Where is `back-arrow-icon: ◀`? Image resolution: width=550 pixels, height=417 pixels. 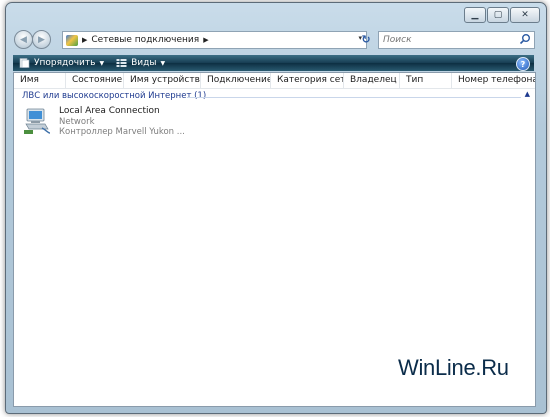
back-arrow-icon: ◀ is located at coordinates (23, 39).